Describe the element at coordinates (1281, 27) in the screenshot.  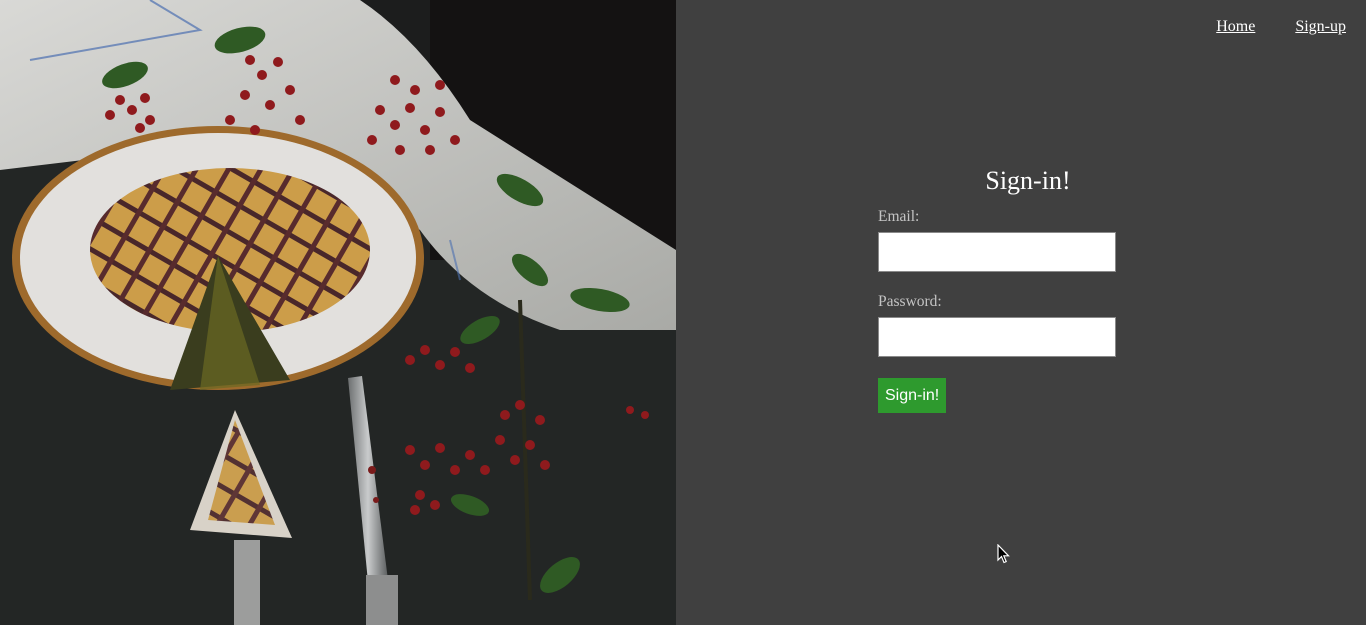
I see `top-nav: Home Sign-up` at that location.